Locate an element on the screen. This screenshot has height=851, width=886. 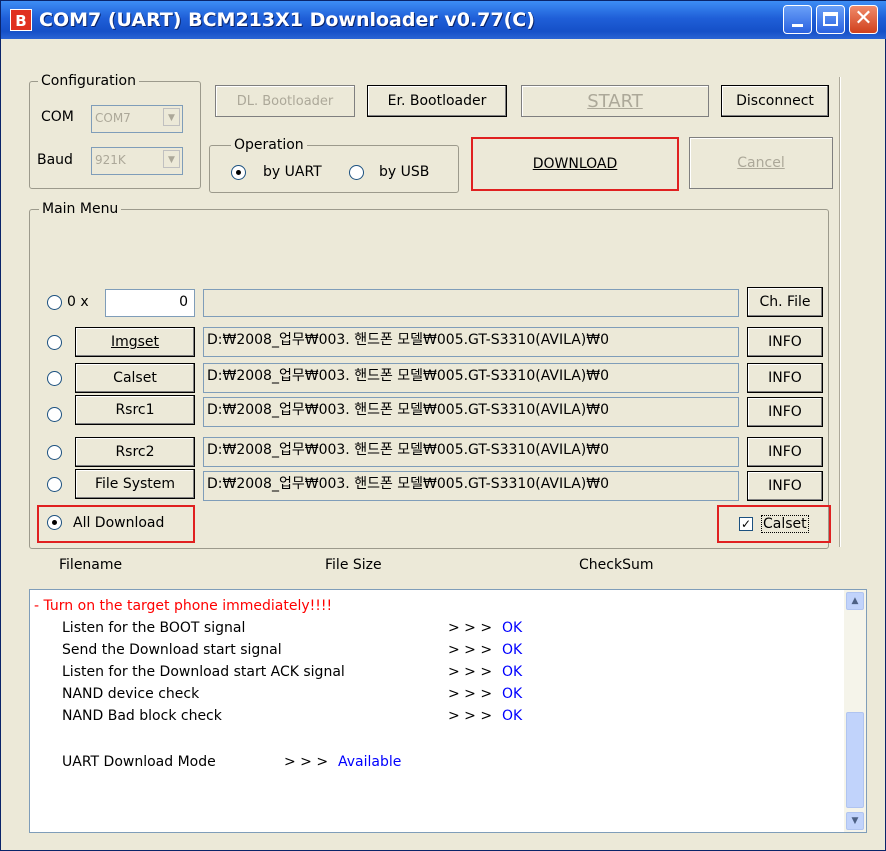
scroll-thumb is located at coordinates (855, 760).